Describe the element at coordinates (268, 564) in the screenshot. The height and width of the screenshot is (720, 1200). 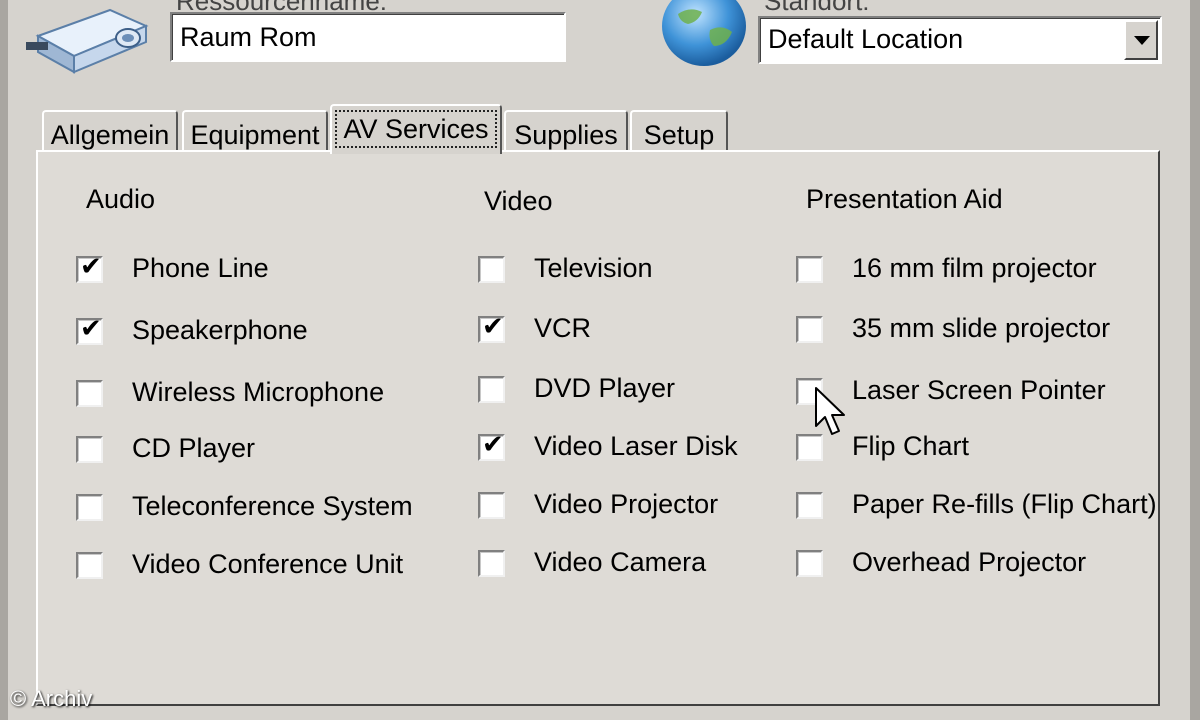
I see `option-label: Video Conference Unit` at that location.